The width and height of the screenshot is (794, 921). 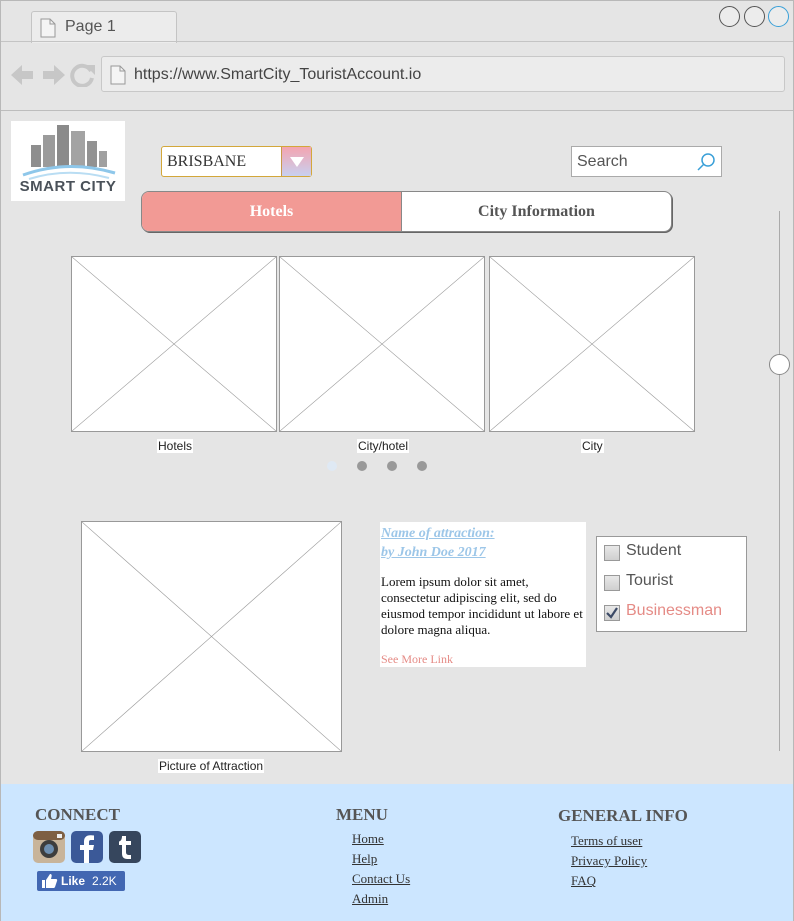 What do you see at coordinates (49, 847) in the screenshot?
I see `instagram-icon` at bounding box center [49, 847].